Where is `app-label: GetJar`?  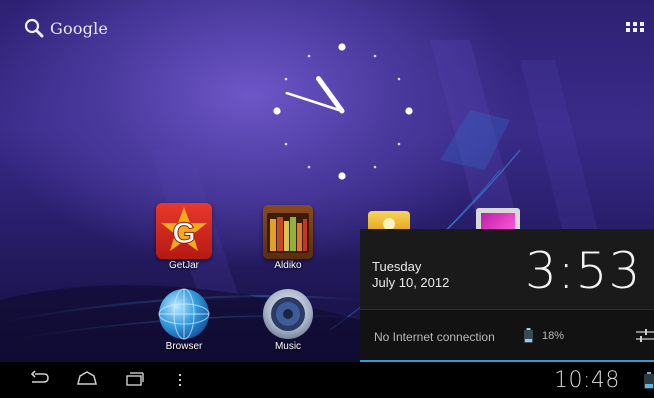 app-label: GetJar is located at coordinates (183, 265).